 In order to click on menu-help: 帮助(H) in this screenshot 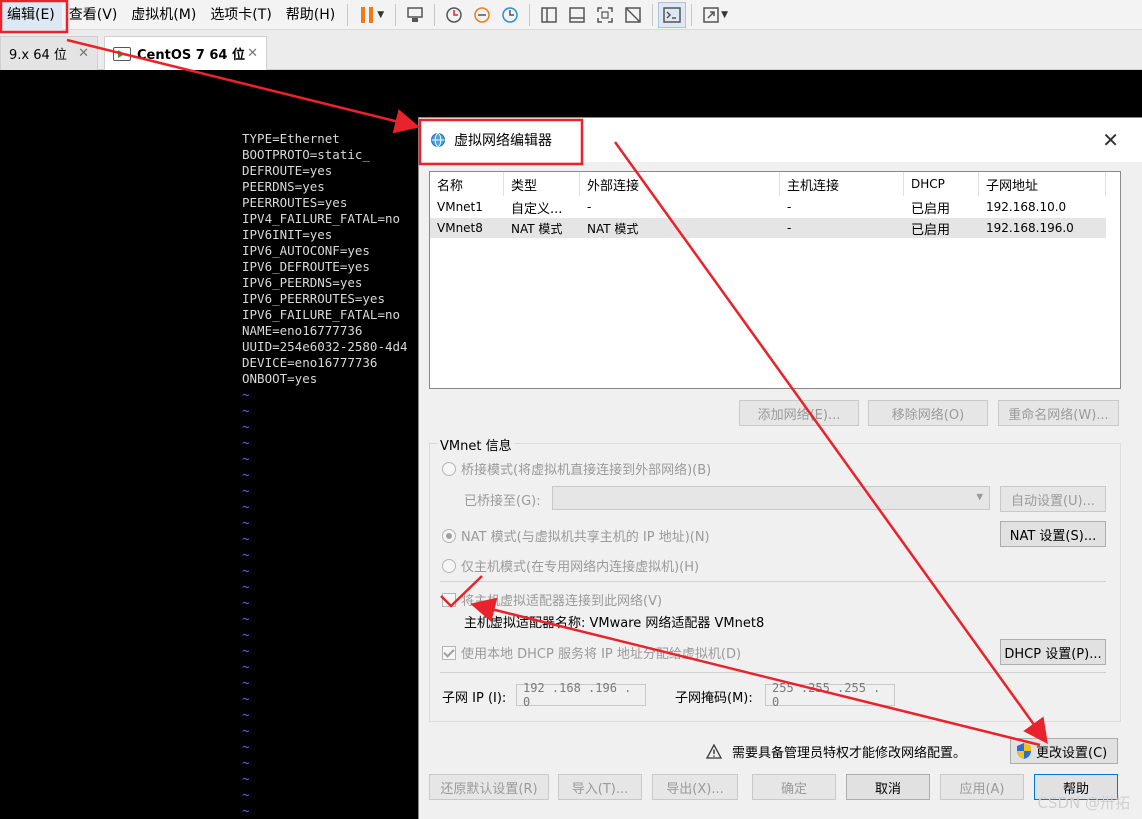, I will do `click(310, 15)`.